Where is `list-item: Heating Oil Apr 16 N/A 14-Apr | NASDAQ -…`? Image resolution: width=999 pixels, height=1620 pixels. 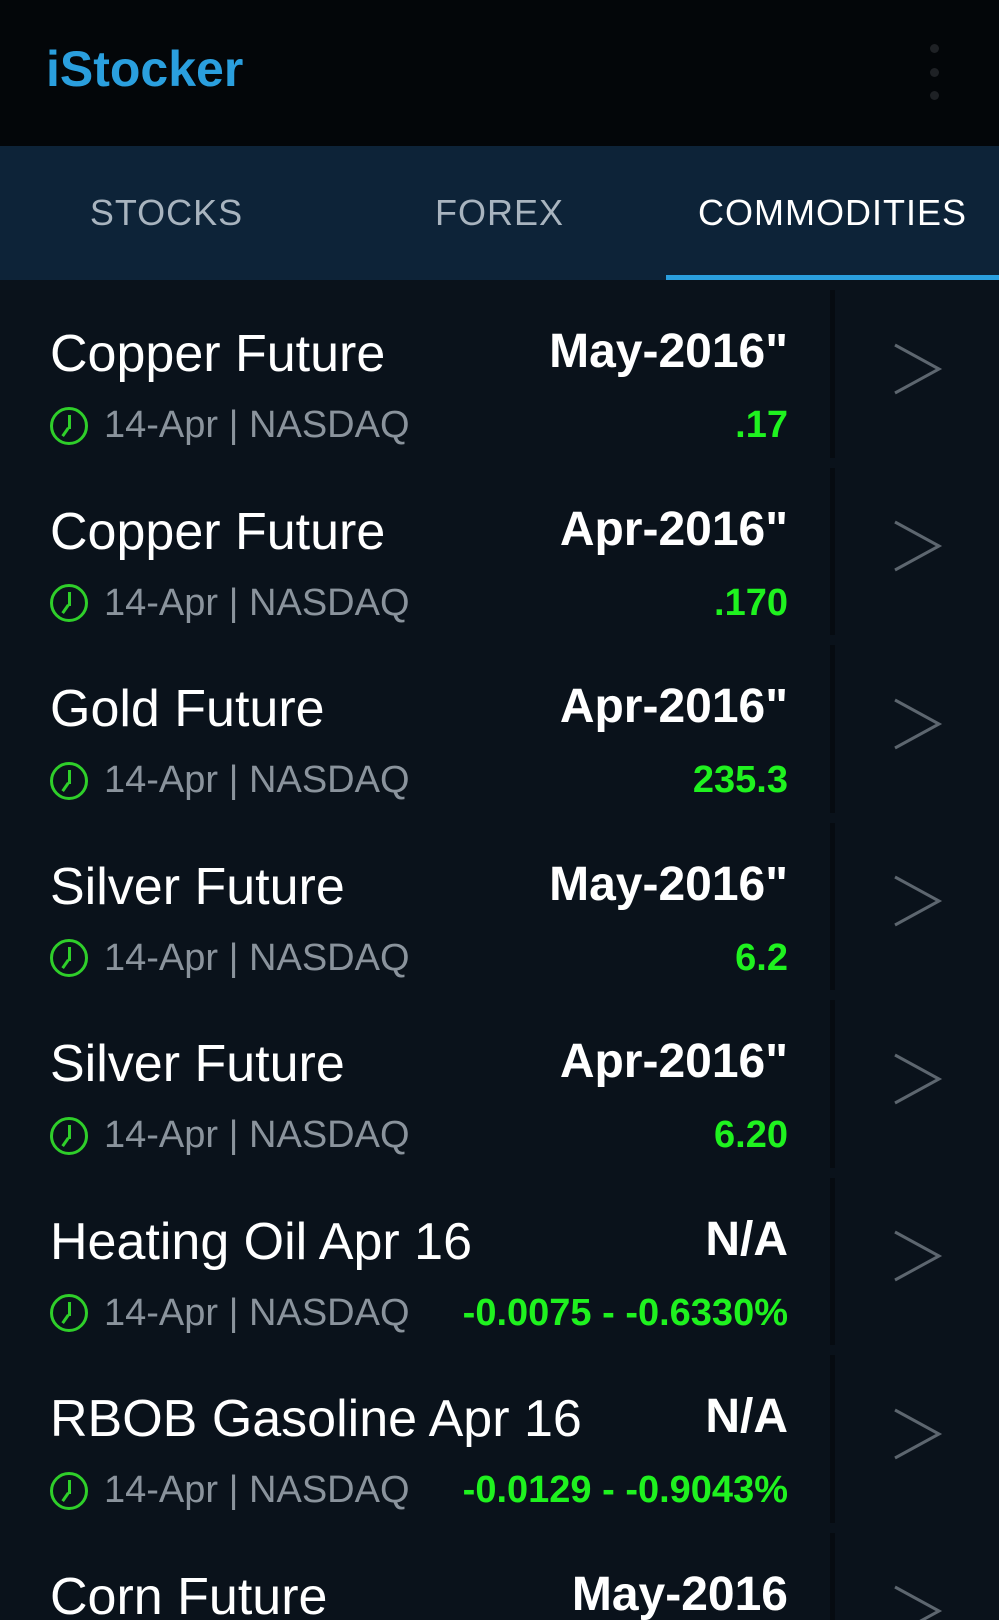
list-item: Heating Oil Apr 16 N/A 14-Apr | NASDAQ -… is located at coordinates (499, 1256).